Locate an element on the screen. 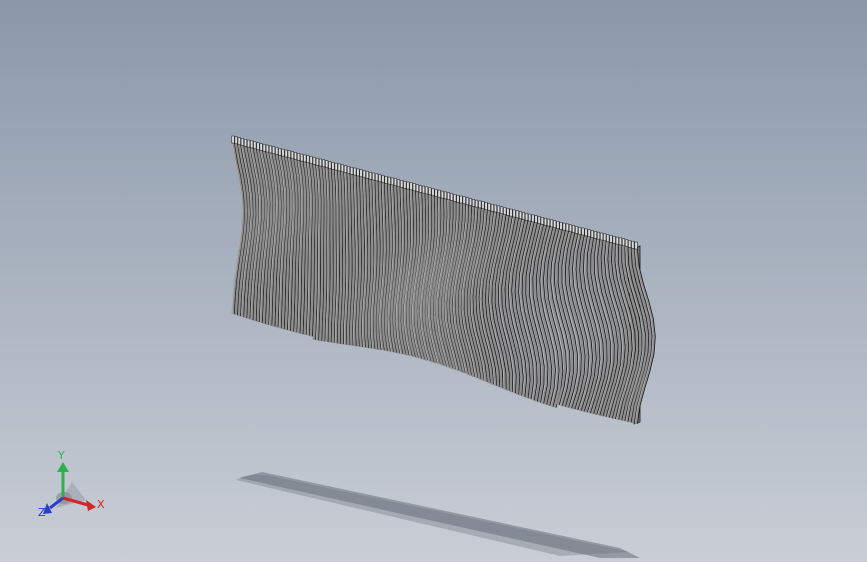  floor-shadow is located at coordinates (438, 515).